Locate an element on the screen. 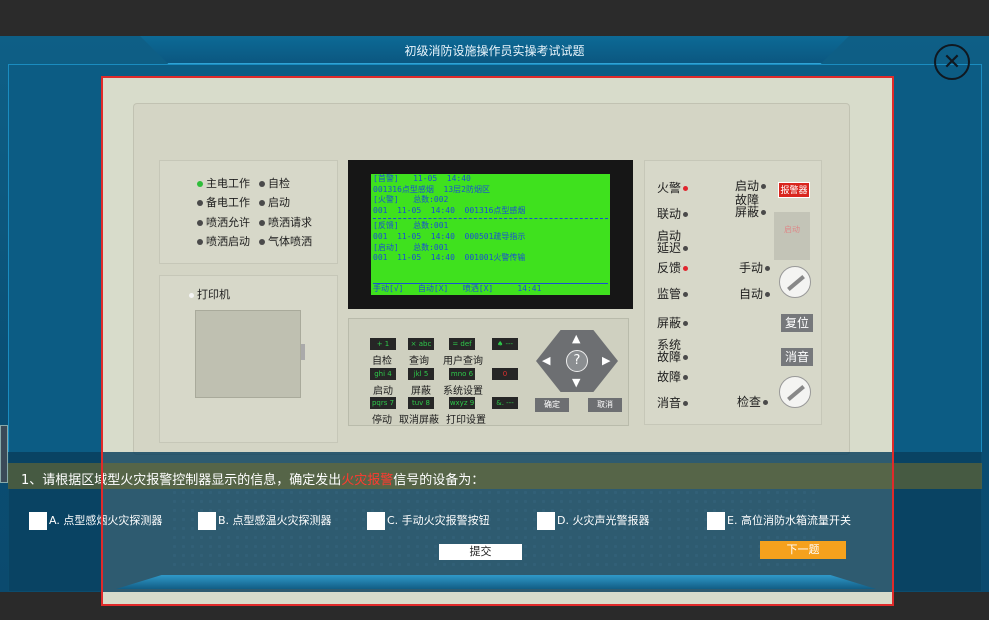 The width and height of the screenshot is (989, 620). key-ampersand: &. --- is located at coordinates (505, 403).